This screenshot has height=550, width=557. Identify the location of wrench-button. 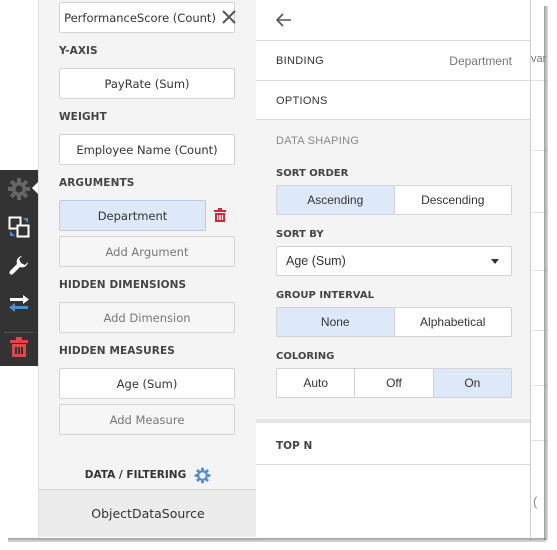
(19, 265).